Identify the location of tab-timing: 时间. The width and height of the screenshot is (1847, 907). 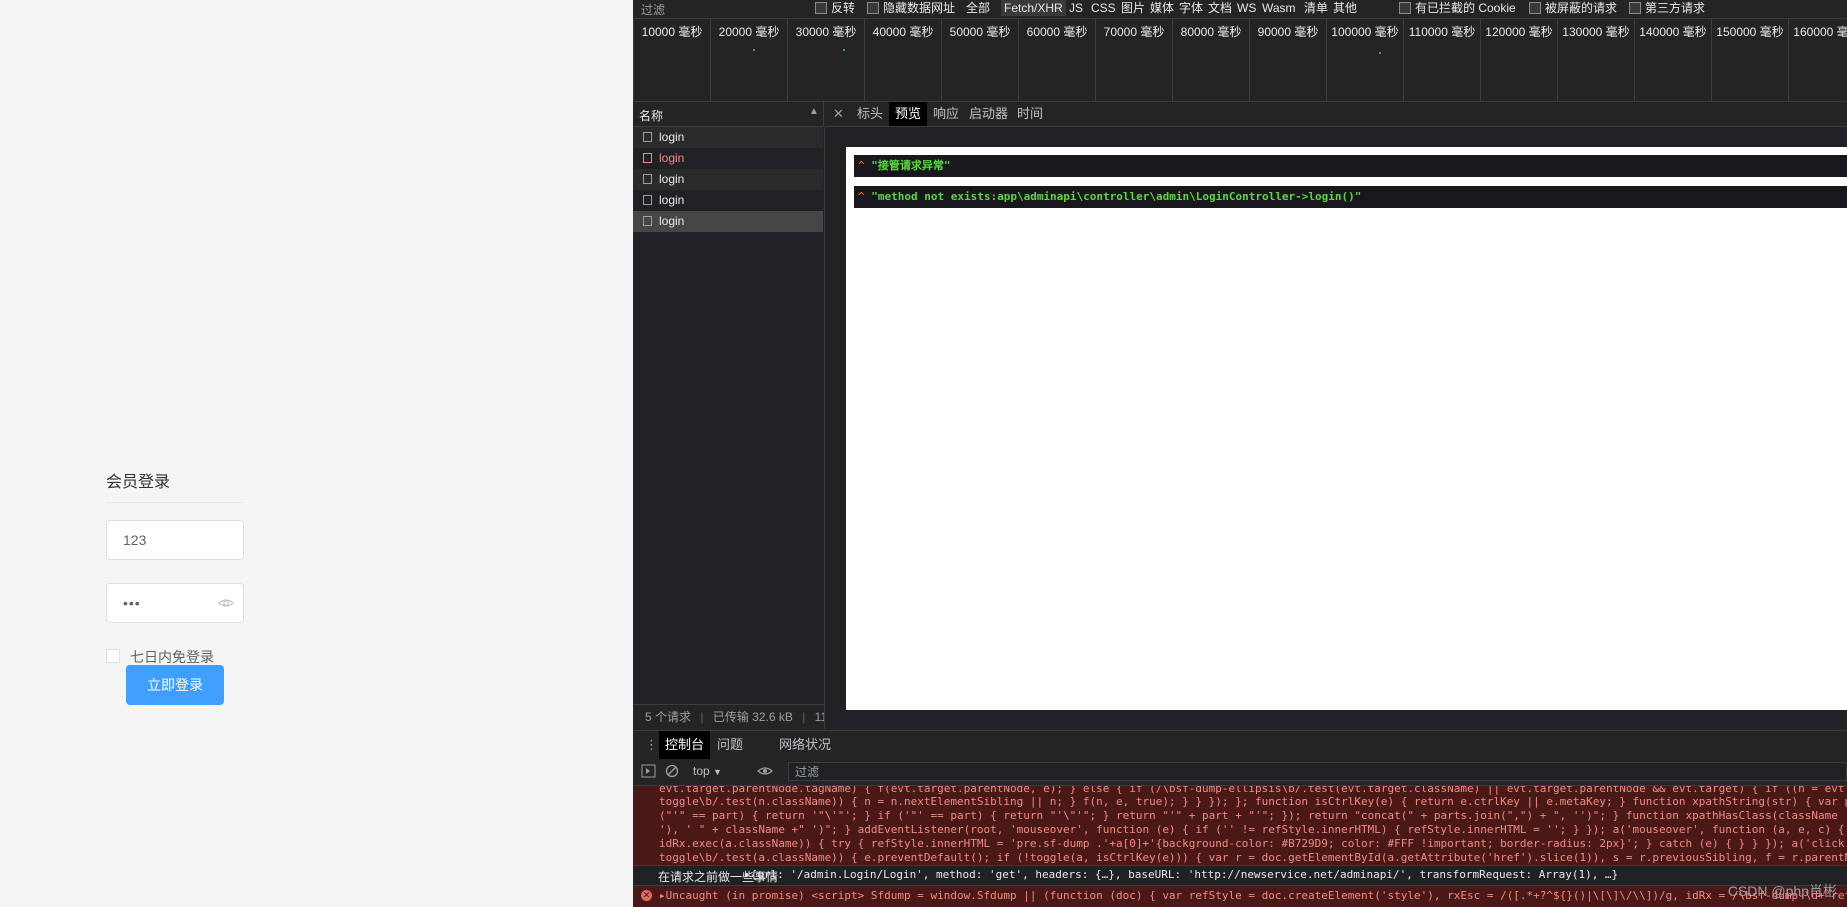
(1030, 114).